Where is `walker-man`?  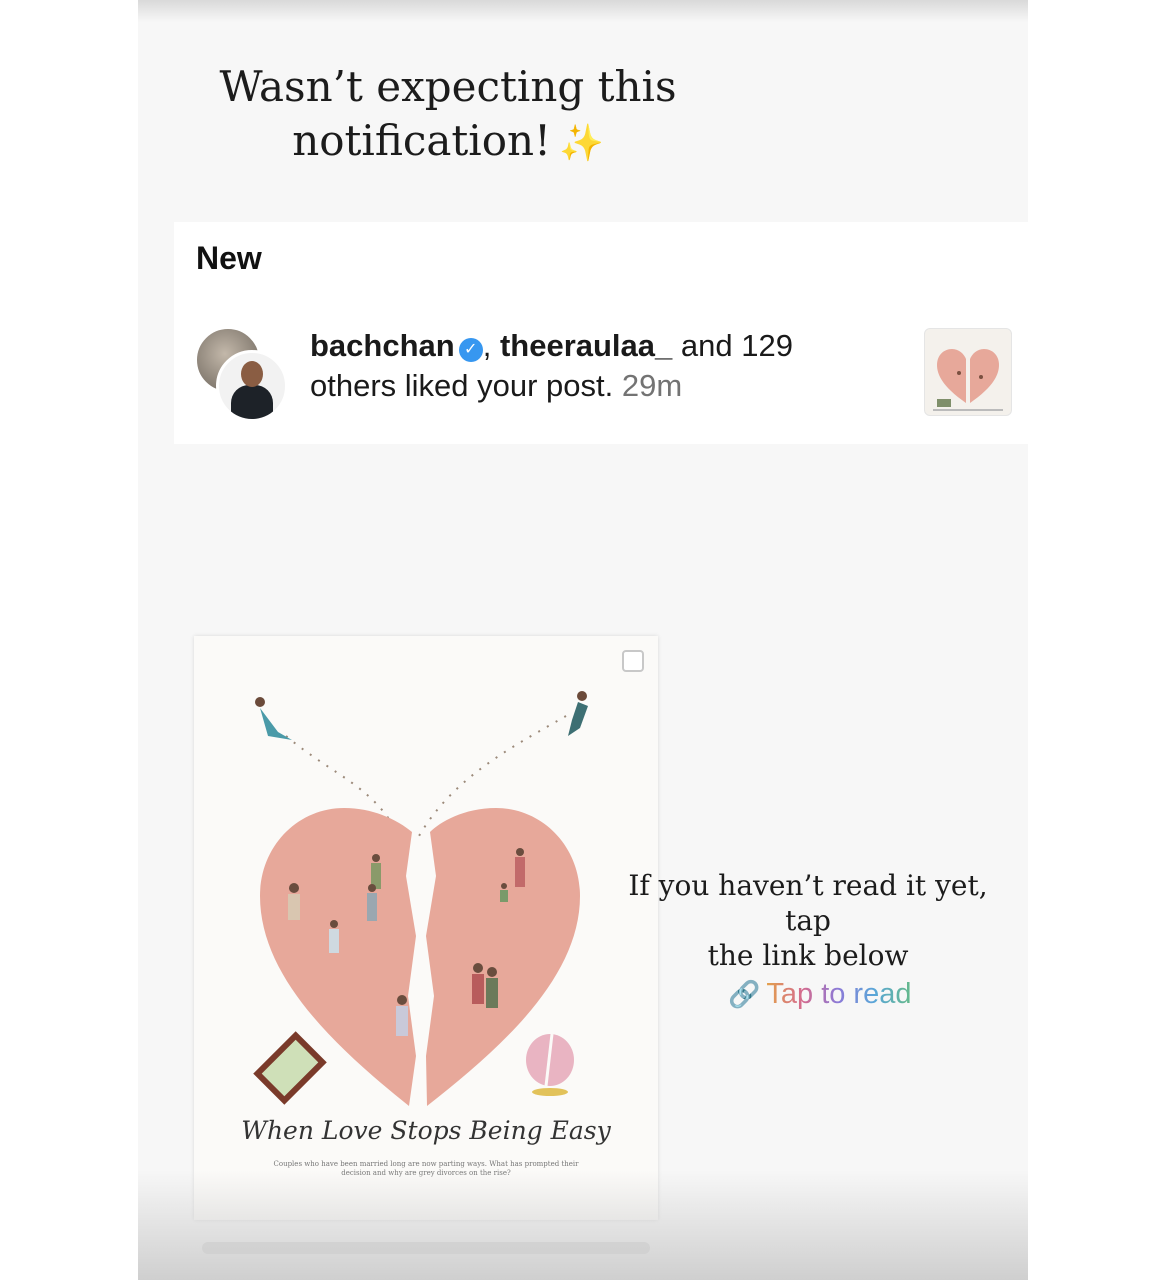 walker-man is located at coordinates (578, 713).